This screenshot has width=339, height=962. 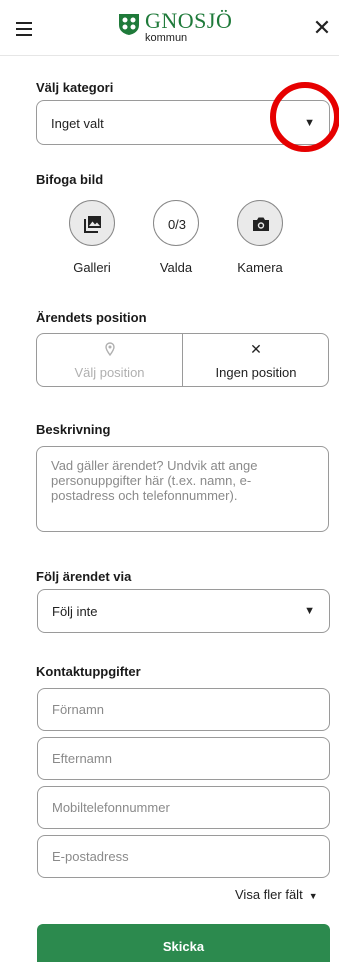 What do you see at coordinates (24, 29) in the screenshot?
I see `hamburger-icon` at bounding box center [24, 29].